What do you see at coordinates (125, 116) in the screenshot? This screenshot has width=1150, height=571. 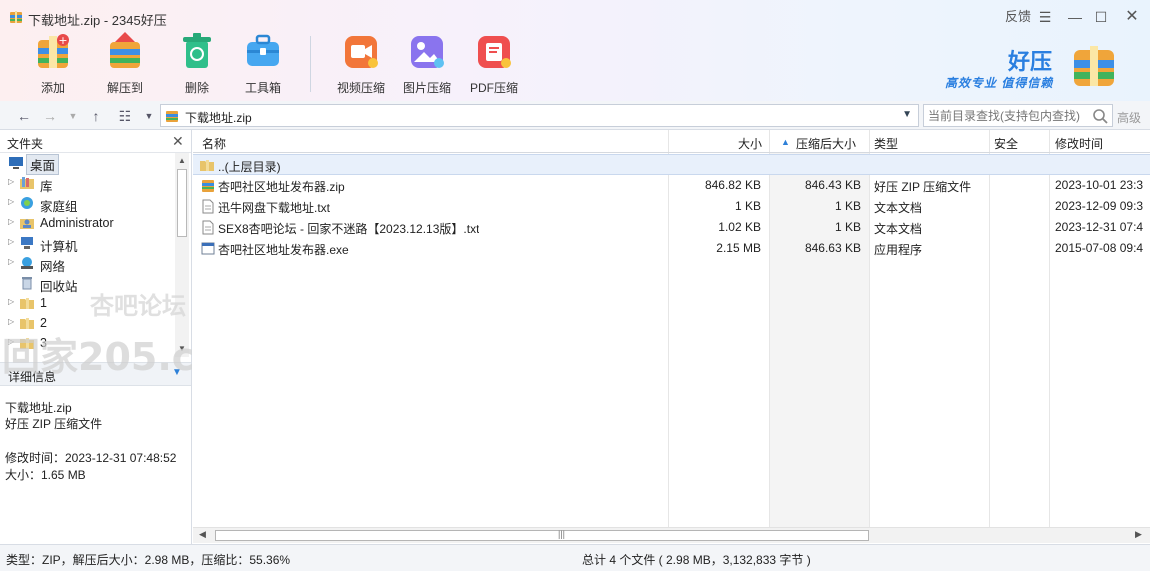 I see `view-mode-icon: ☷` at bounding box center [125, 116].